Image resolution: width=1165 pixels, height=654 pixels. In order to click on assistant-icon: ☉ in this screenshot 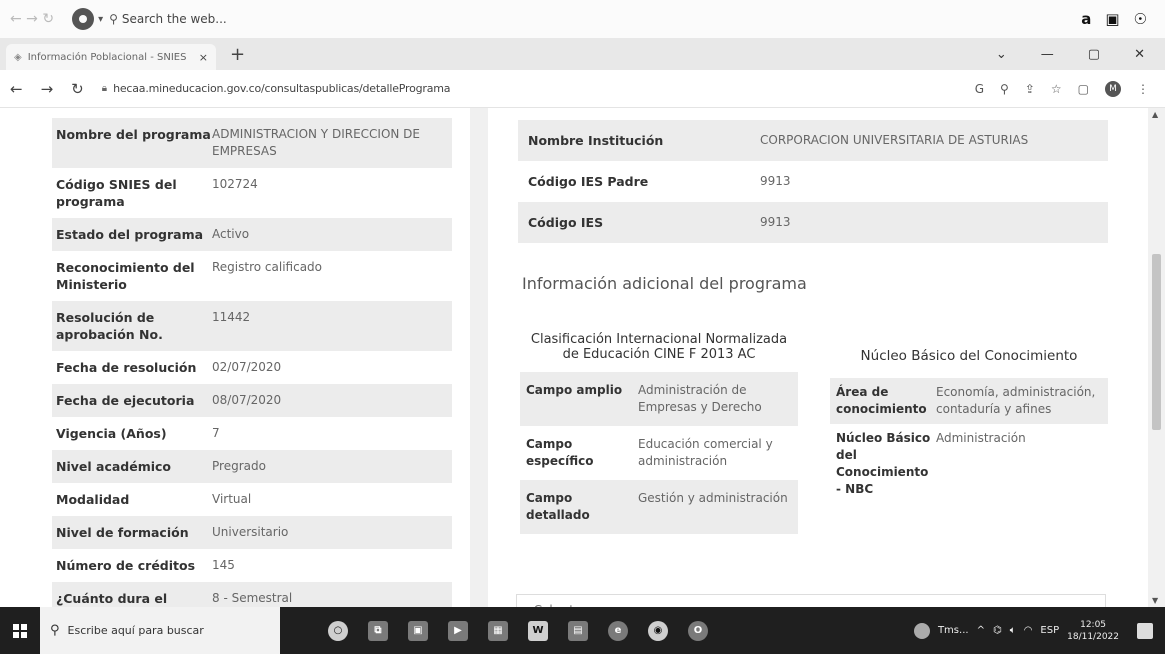, I will do `click(1140, 19)`.